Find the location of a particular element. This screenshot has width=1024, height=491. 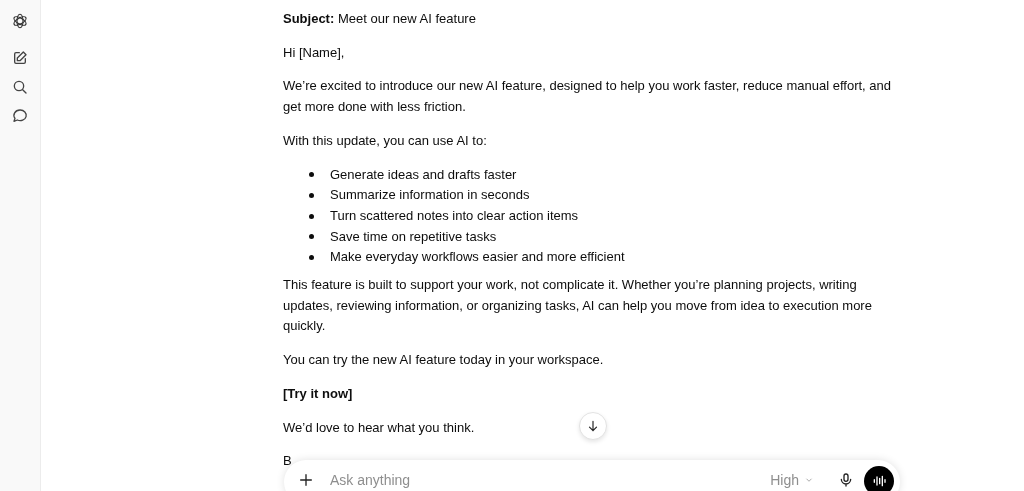

new-chat-icon is located at coordinates (20, 58).